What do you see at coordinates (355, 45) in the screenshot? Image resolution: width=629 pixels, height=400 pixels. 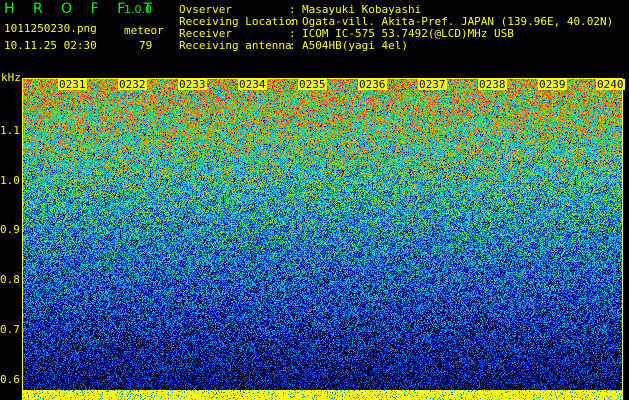 I see `info-value-antenna: A504HB(yagi 4el)` at bounding box center [355, 45].